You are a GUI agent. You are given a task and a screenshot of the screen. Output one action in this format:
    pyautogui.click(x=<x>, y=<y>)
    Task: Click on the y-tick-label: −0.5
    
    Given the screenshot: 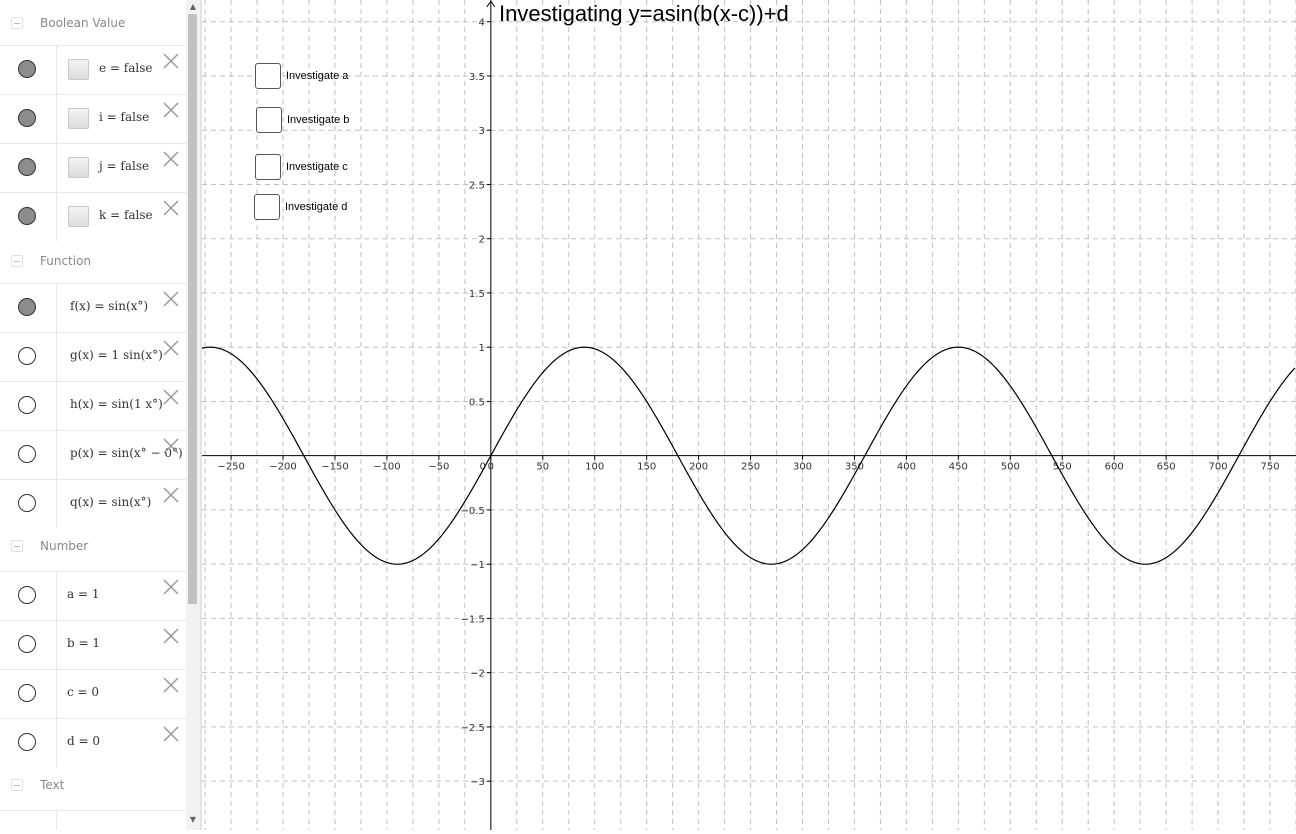 What is the action you would take?
    pyautogui.click(x=473, y=511)
    